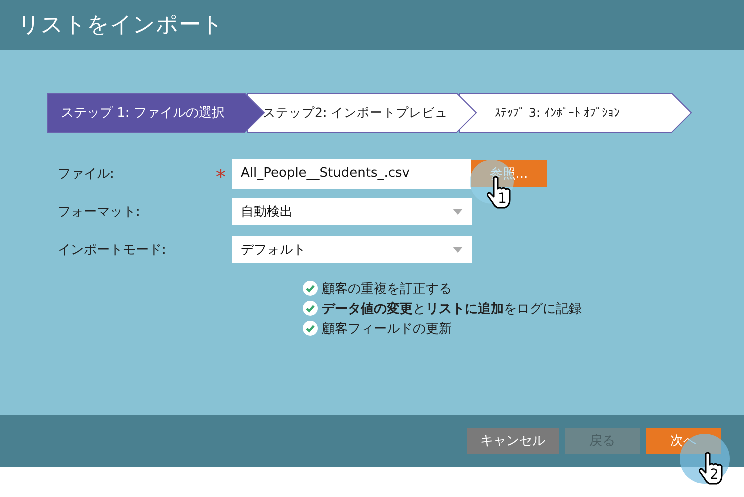  Describe the element at coordinates (387, 329) in the screenshot. I see `option-label: 顧客フィールドの更新` at that location.